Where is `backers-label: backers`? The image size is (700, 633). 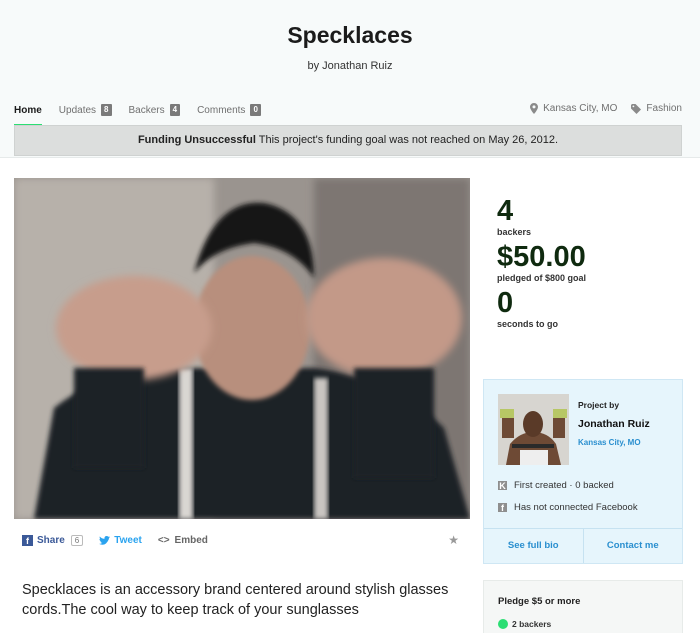 backers-label: backers is located at coordinates (514, 232).